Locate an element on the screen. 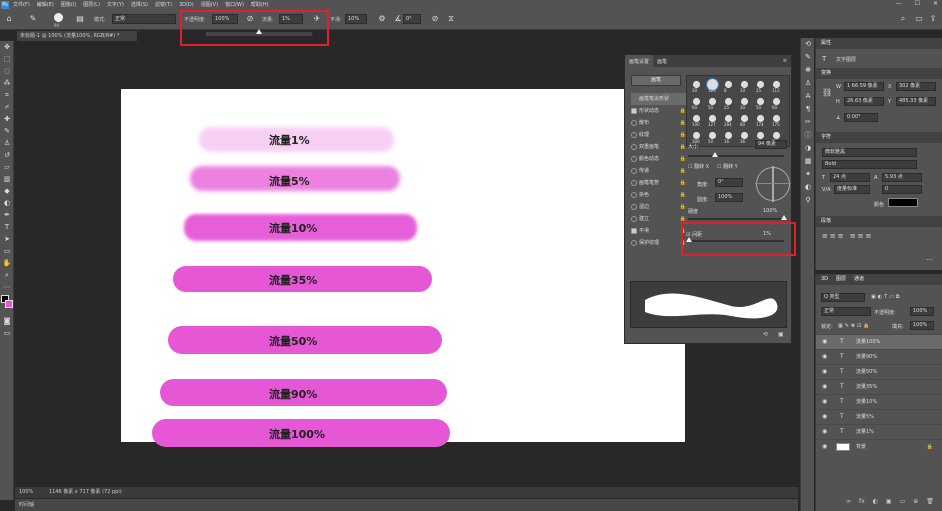  layer-row: ◉ T 流量5% is located at coordinates (879, 416).